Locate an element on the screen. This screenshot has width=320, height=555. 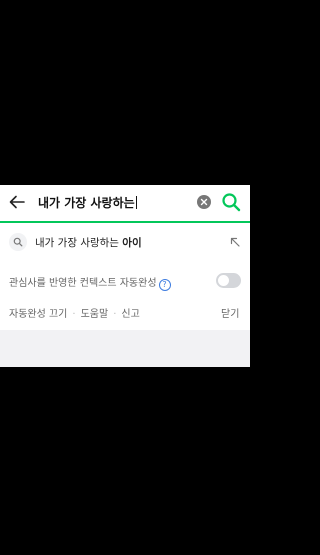
clear-icon is located at coordinates (204, 202).